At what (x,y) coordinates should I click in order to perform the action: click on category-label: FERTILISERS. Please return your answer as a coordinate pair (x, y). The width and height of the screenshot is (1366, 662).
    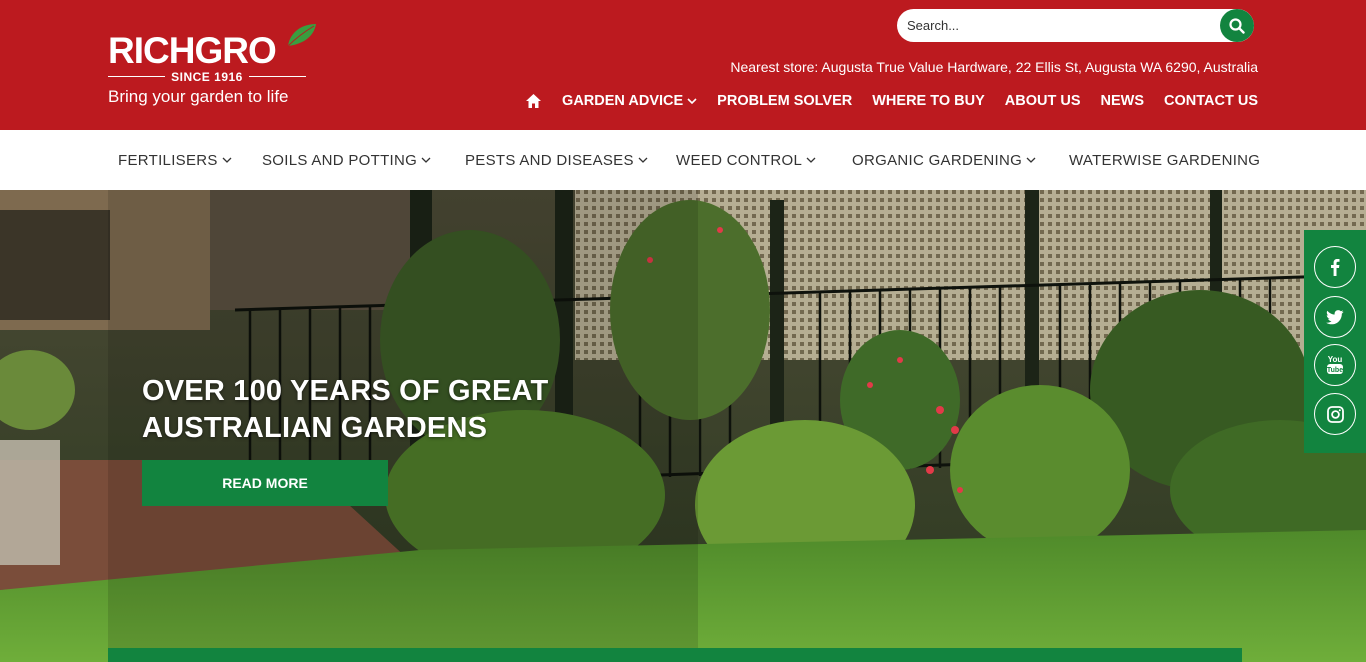
    Looking at the image, I should click on (168, 160).